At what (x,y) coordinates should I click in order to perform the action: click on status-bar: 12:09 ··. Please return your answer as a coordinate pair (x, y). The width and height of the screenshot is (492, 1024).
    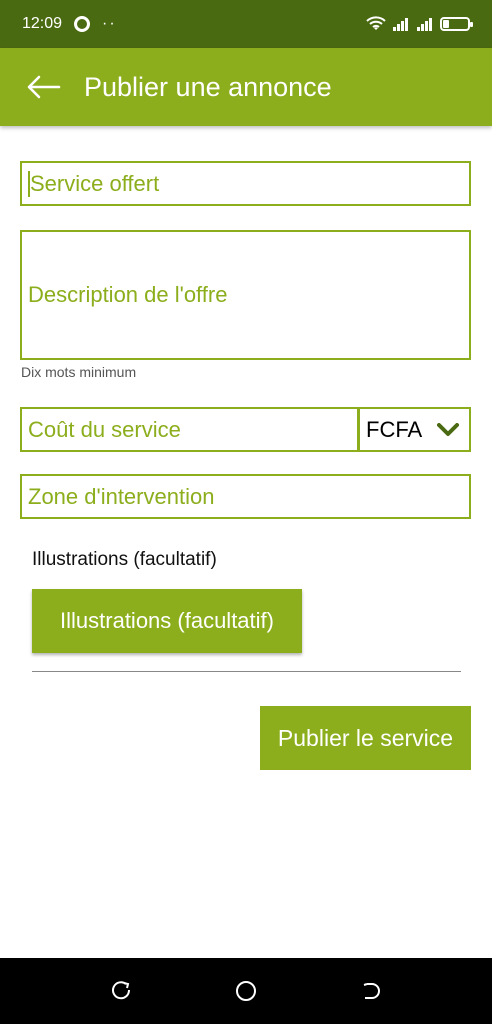
    Looking at the image, I should click on (246, 24).